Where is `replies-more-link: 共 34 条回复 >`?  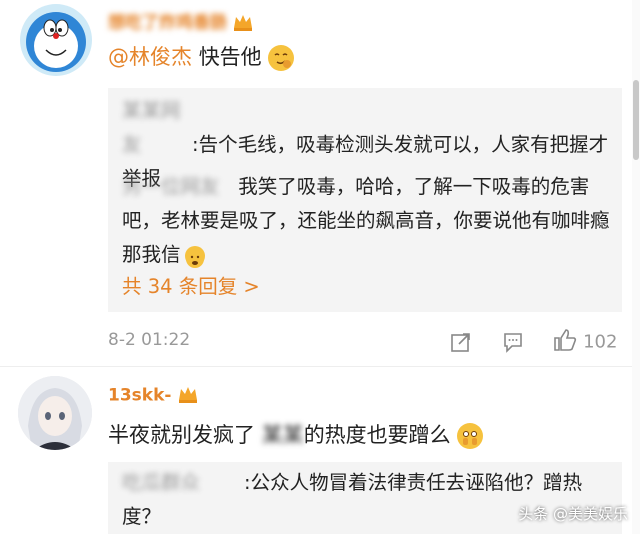
replies-more-link: 共 34 条回复 > is located at coordinates (191, 287).